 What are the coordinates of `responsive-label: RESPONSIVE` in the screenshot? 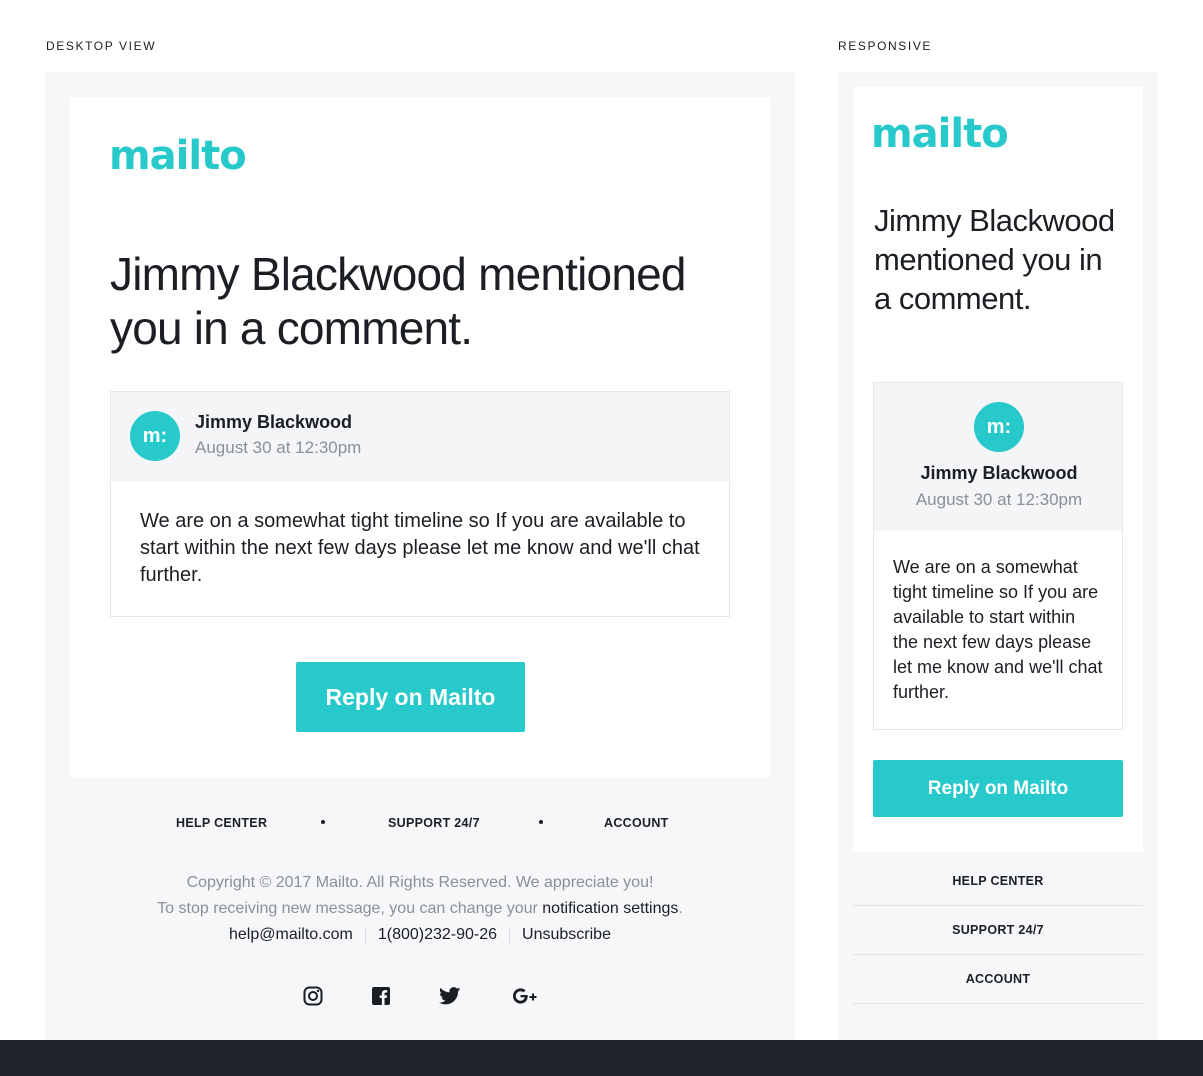 It's located at (885, 46).